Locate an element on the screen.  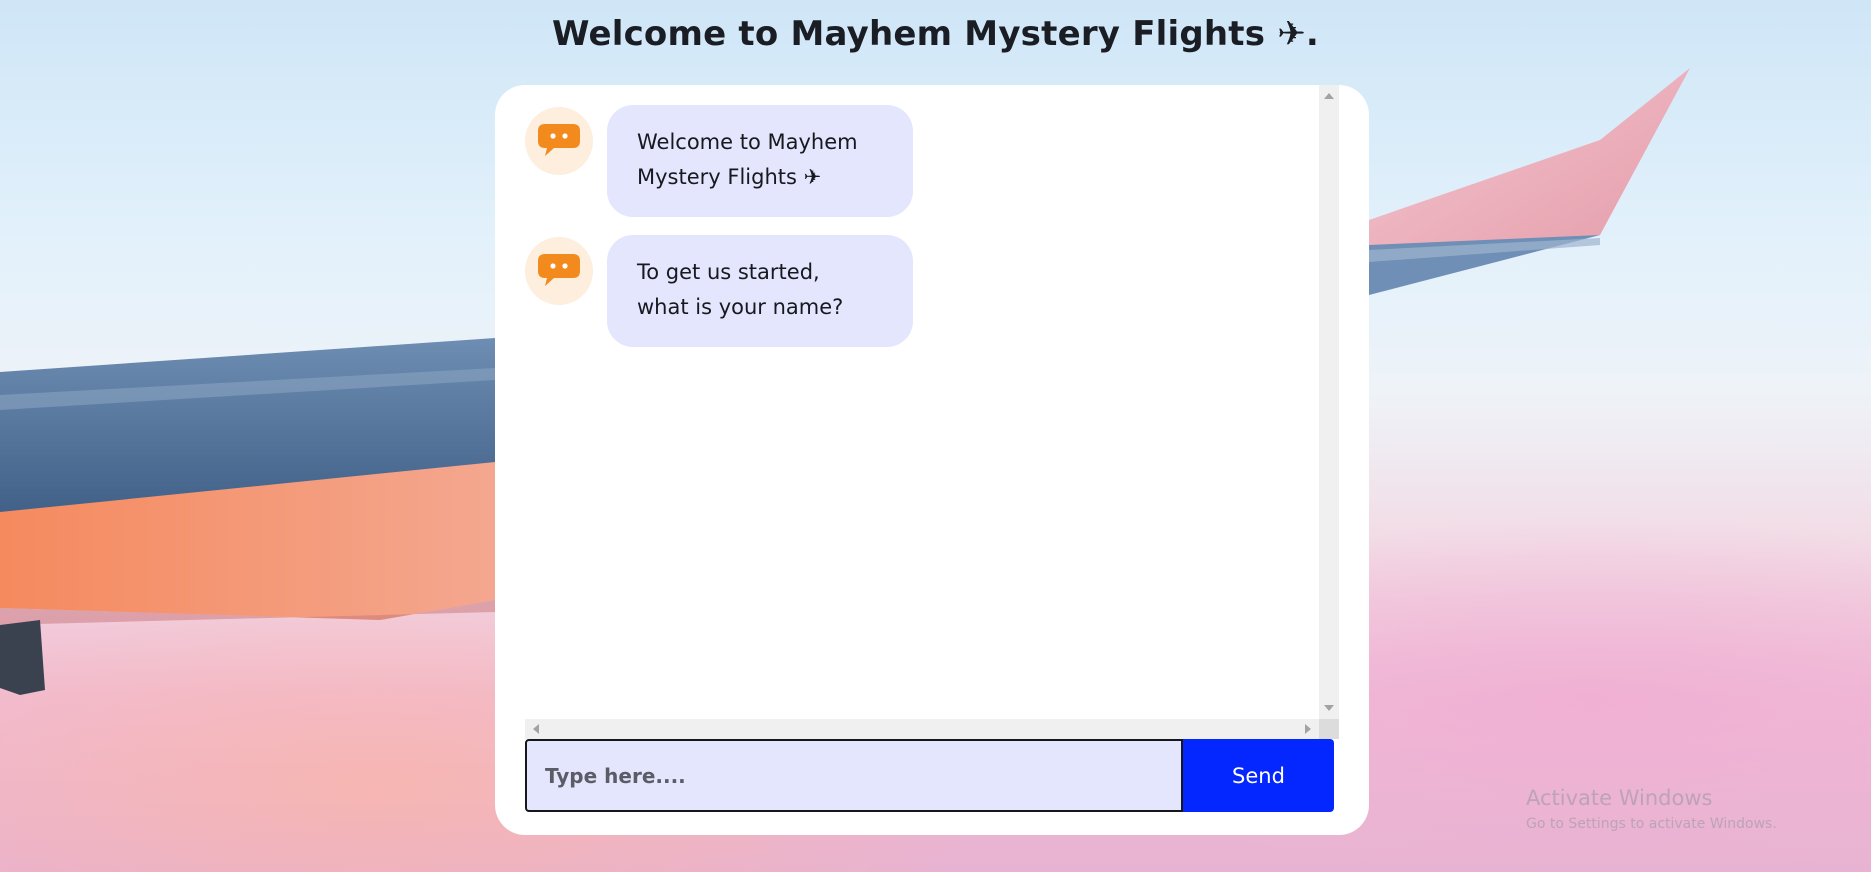
message-input is located at coordinates (854, 775).